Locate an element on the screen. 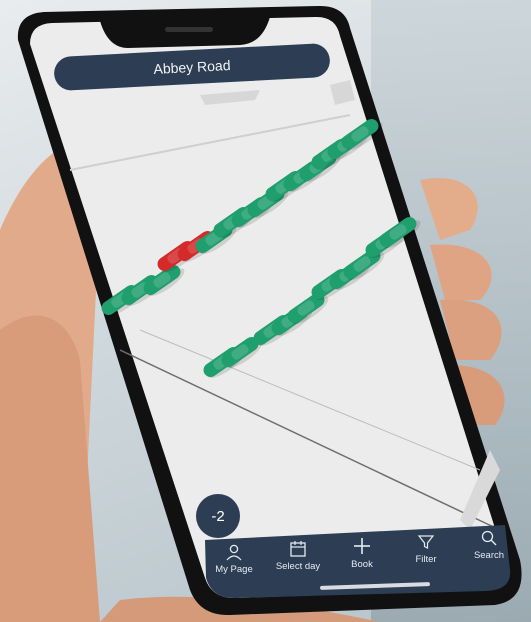 The image size is (531, 622). user-icon is located at coordinates (234, 552).